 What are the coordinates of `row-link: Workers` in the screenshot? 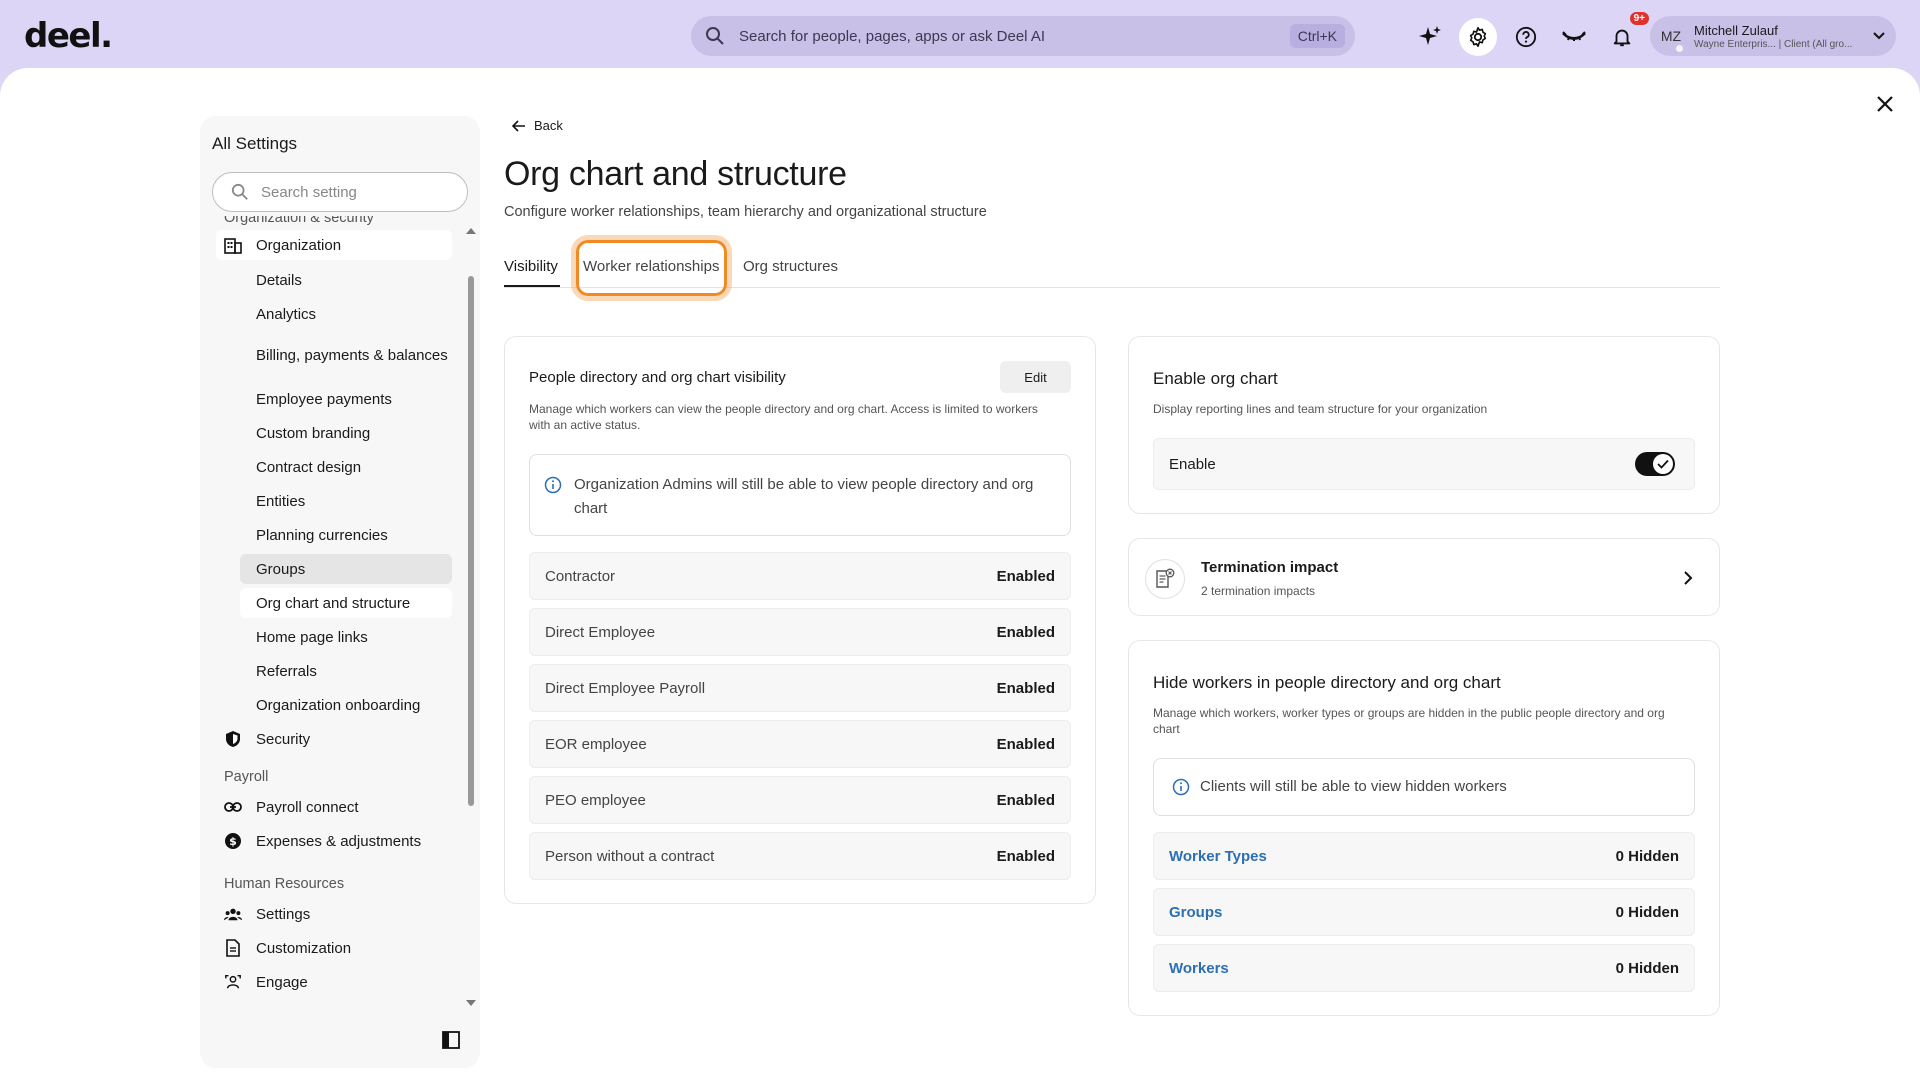 It's located at (1199, 968).